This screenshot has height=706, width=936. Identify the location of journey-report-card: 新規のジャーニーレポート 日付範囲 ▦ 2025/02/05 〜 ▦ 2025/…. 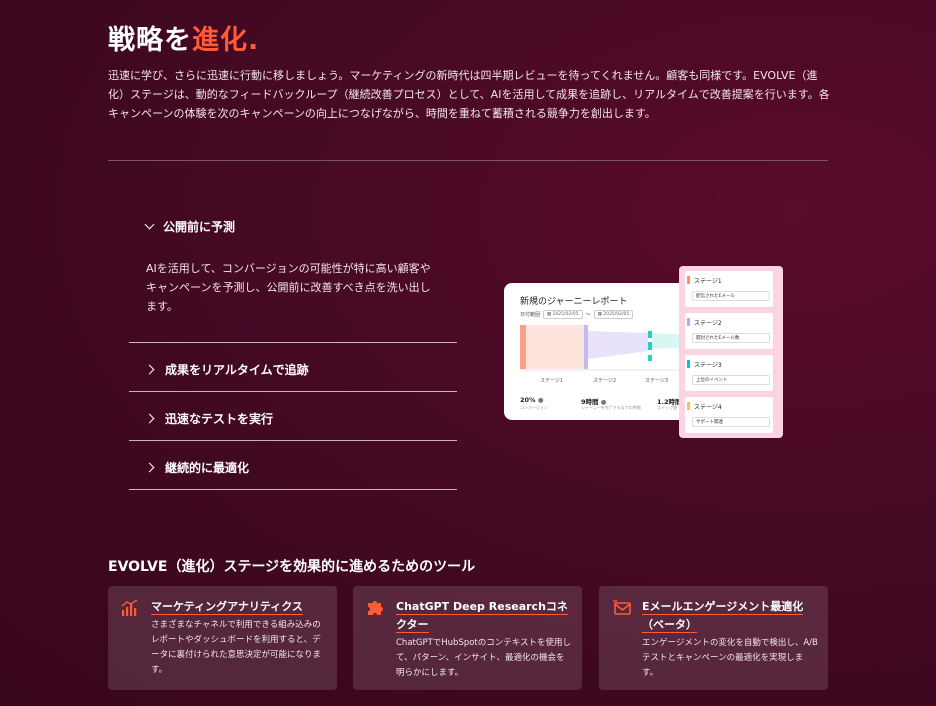
(603, 351).